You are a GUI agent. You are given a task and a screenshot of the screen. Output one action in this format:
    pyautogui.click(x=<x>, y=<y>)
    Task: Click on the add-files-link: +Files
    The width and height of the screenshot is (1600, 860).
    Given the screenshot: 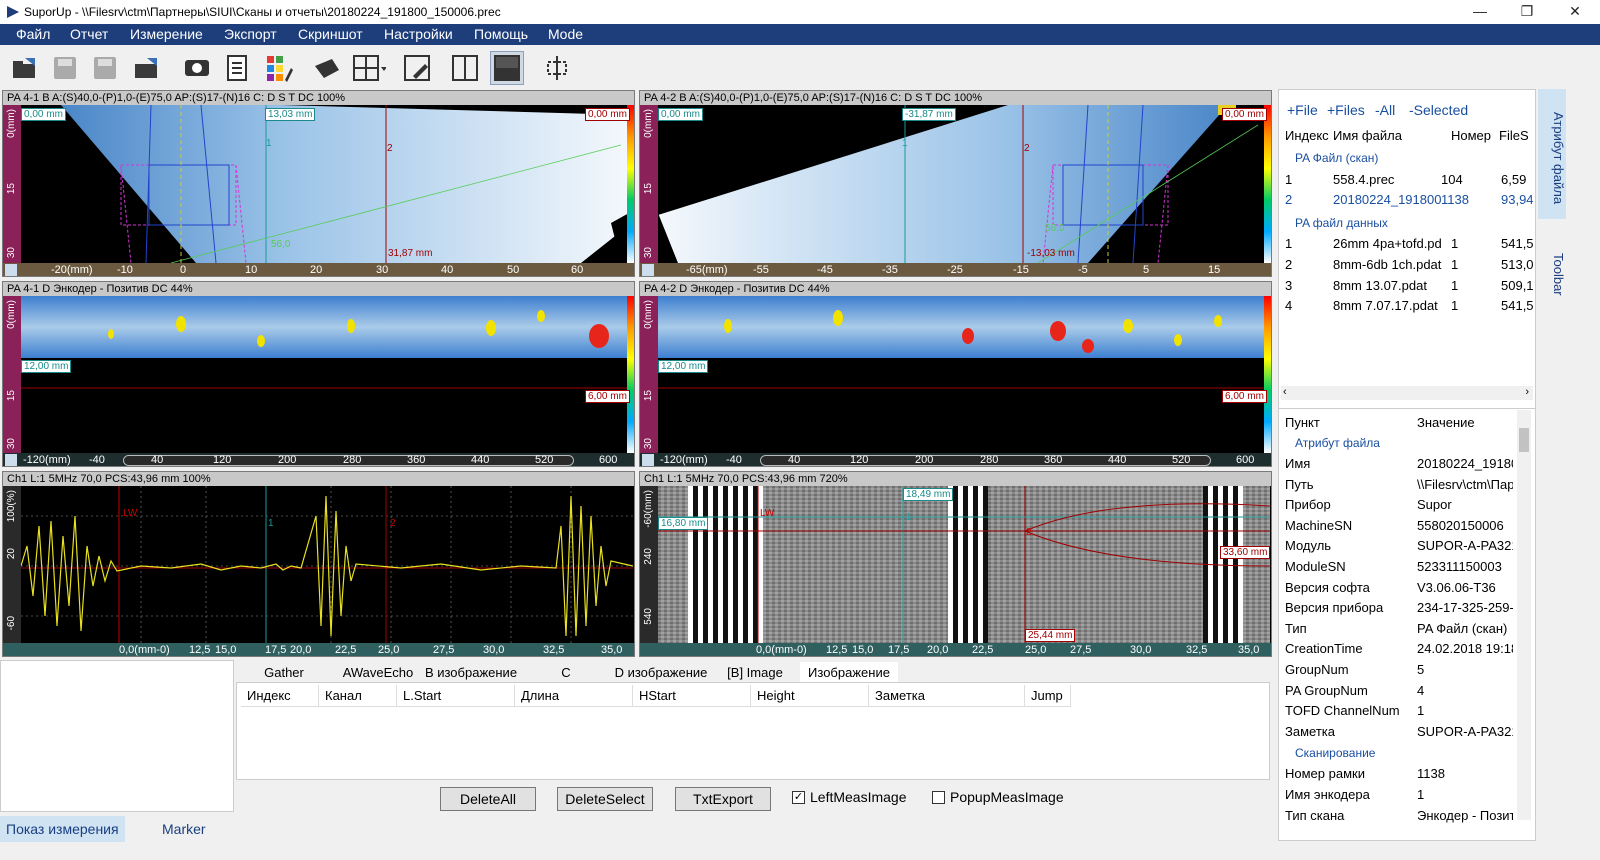 What is the action you would take?
    pyautogui.click(x=1346, y=110)
    